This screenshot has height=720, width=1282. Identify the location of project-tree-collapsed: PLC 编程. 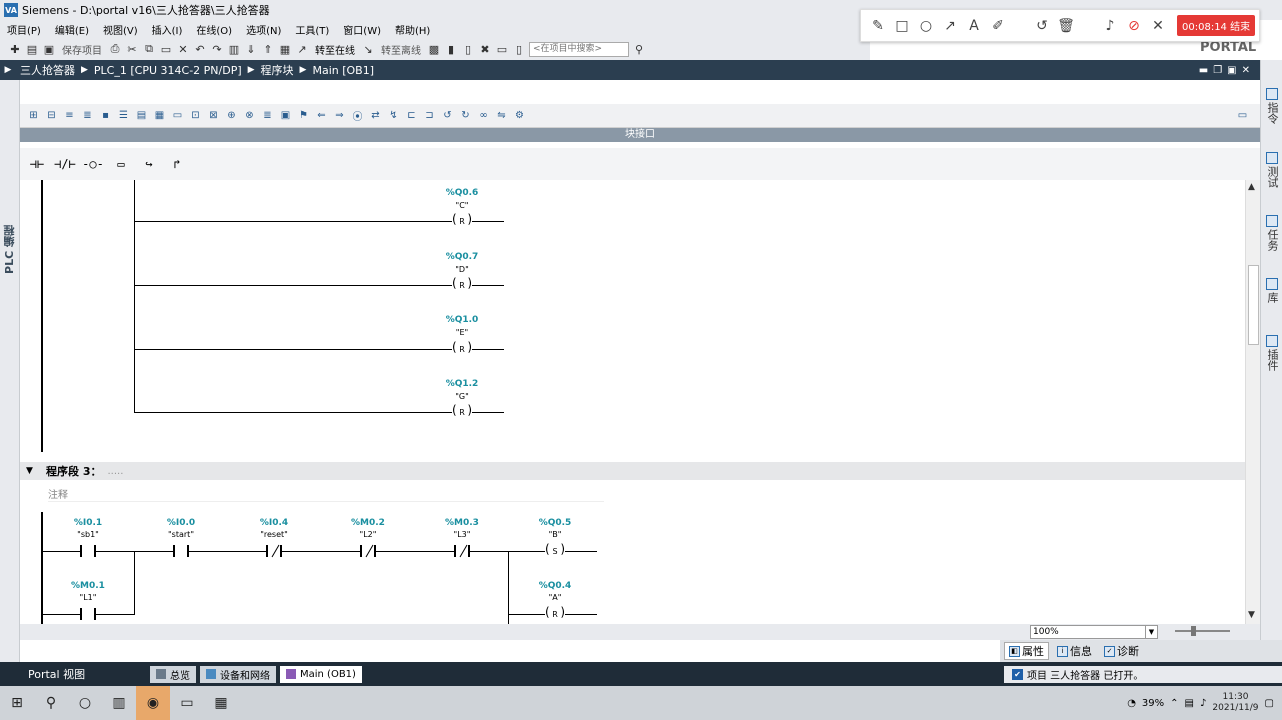
(10, 371).